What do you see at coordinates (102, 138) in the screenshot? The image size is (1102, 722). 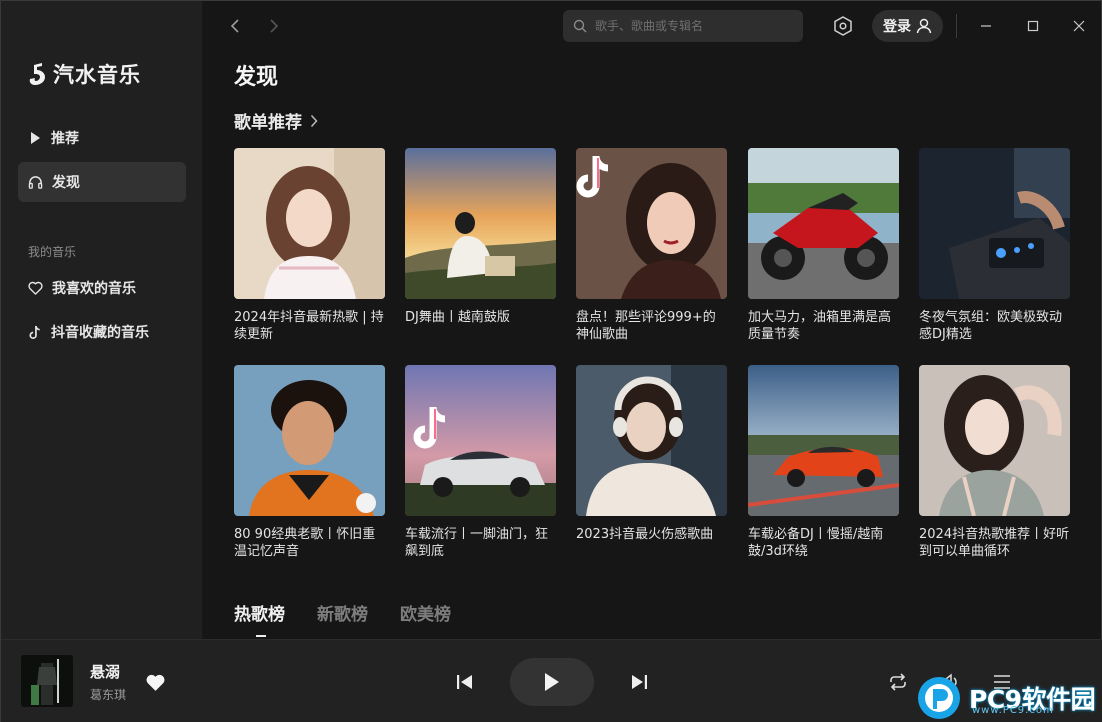 I see `sidebar-item-recommend: 推荐` at bounding box center [102, 138].